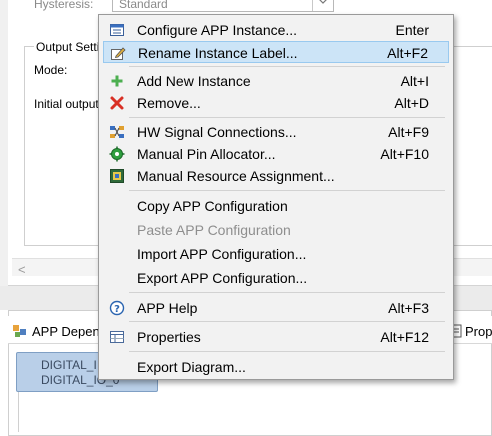 This screenshot has height=436, width=492. Describe the element at coordinates (408, 132) in the screenshot. I see `menu-item-shortcut: Alt+F9` at that location.